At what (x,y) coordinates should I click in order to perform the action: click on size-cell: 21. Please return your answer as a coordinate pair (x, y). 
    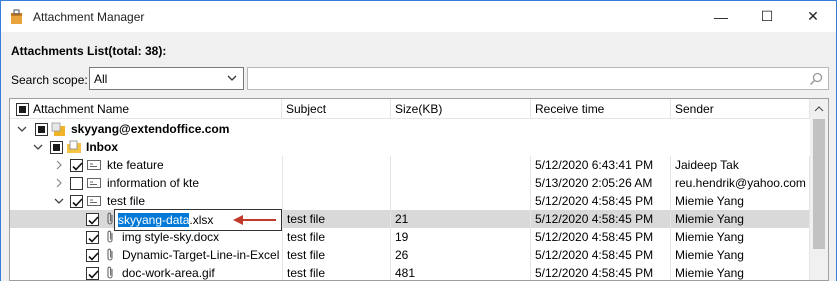
    Looking at the image, I should click on (461, 219).